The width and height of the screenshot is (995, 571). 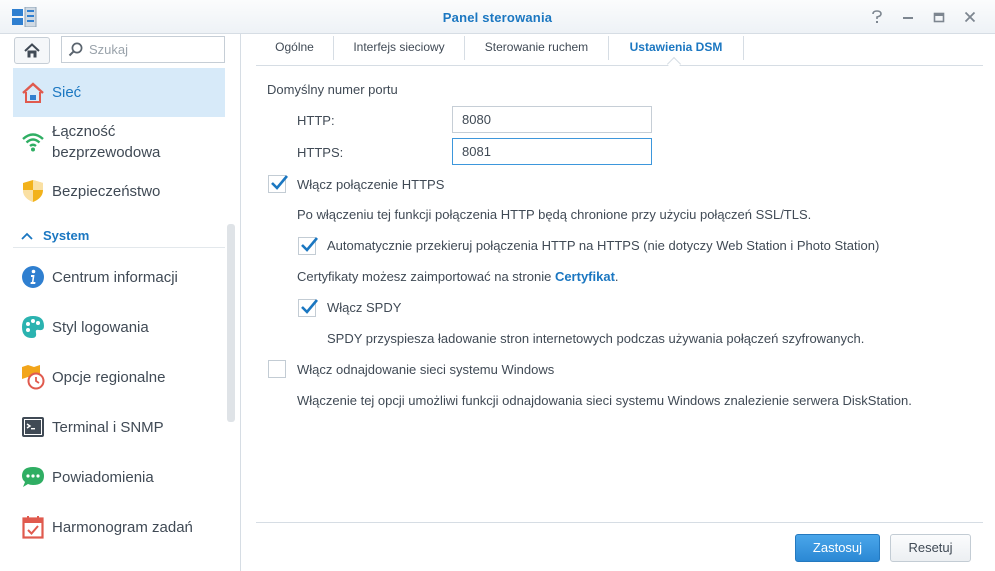 What do you see at coordinates (33, 327) in the screenshot?
I see `palette-icon` at bounding box center [33, 327].